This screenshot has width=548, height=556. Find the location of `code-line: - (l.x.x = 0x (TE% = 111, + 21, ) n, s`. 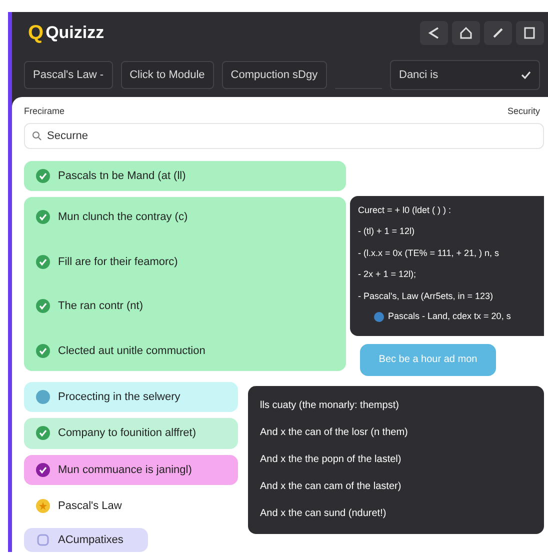

code-line: - (l.x.x = 0x (TE% = 111, + 21, ) n, s is located at coordinates (429, 253).